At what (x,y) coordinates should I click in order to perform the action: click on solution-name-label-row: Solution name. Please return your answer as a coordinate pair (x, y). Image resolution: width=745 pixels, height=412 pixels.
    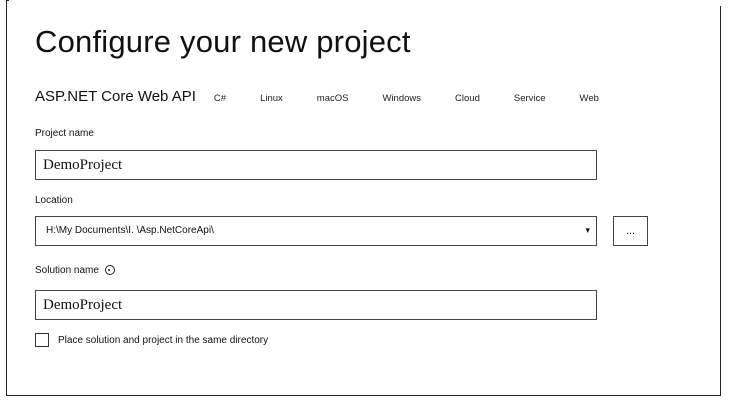
    Looking at the image, I should click on (75, 270).